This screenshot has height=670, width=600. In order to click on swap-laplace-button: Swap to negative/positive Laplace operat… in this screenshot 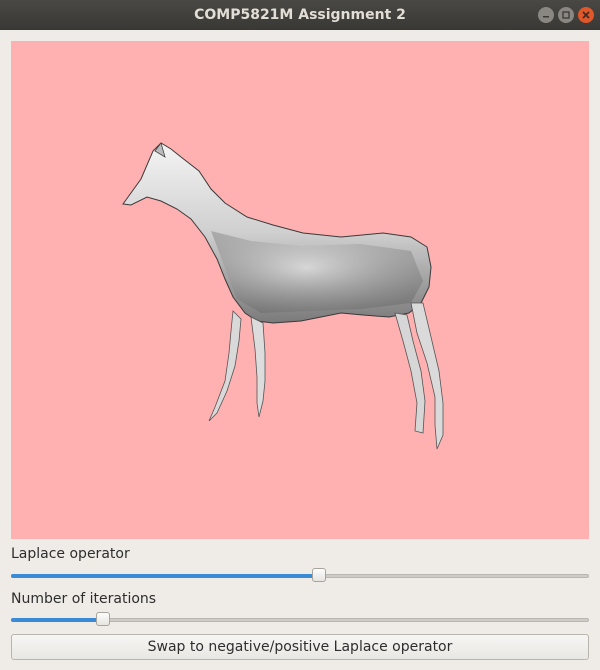, I will do `click(300, 647)`.